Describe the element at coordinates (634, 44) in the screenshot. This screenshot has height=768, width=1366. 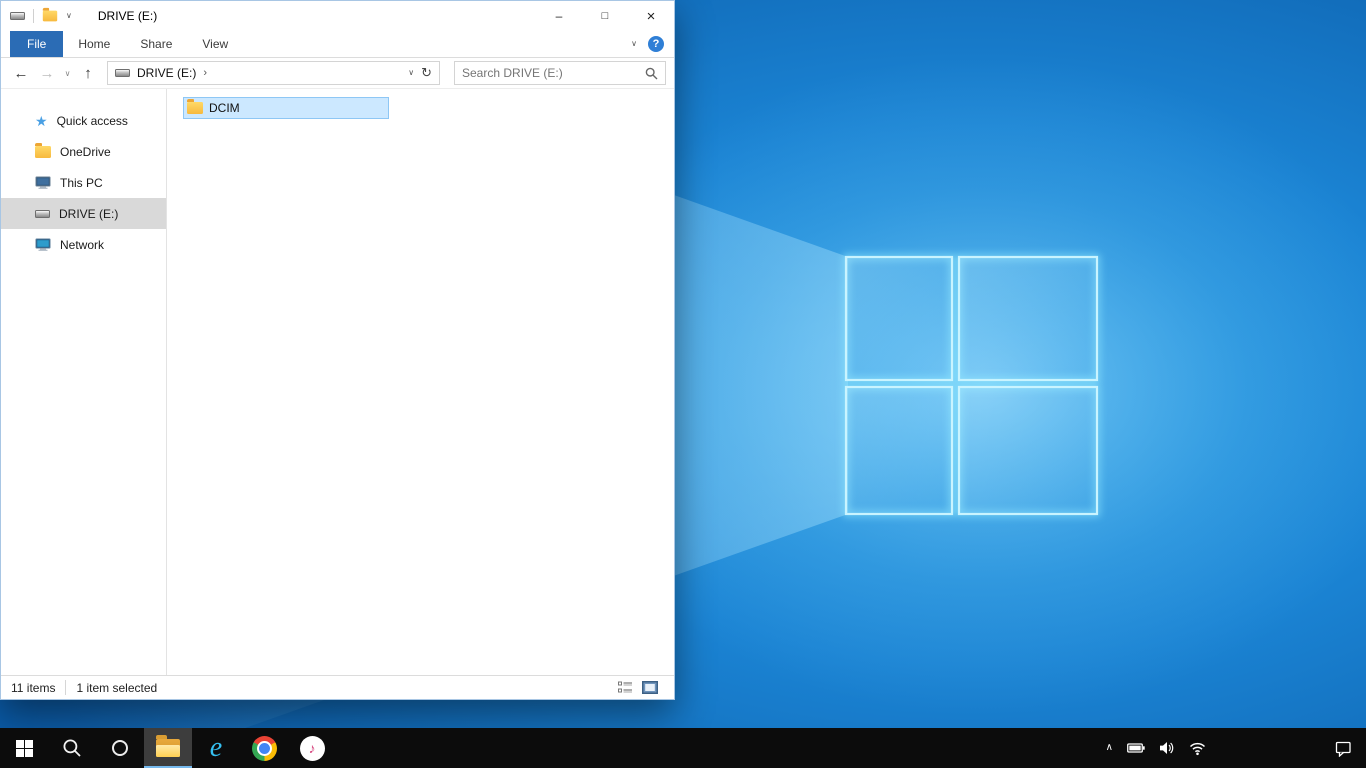
I see `expand-ribbon-chevron-icon: ∨` at that location.